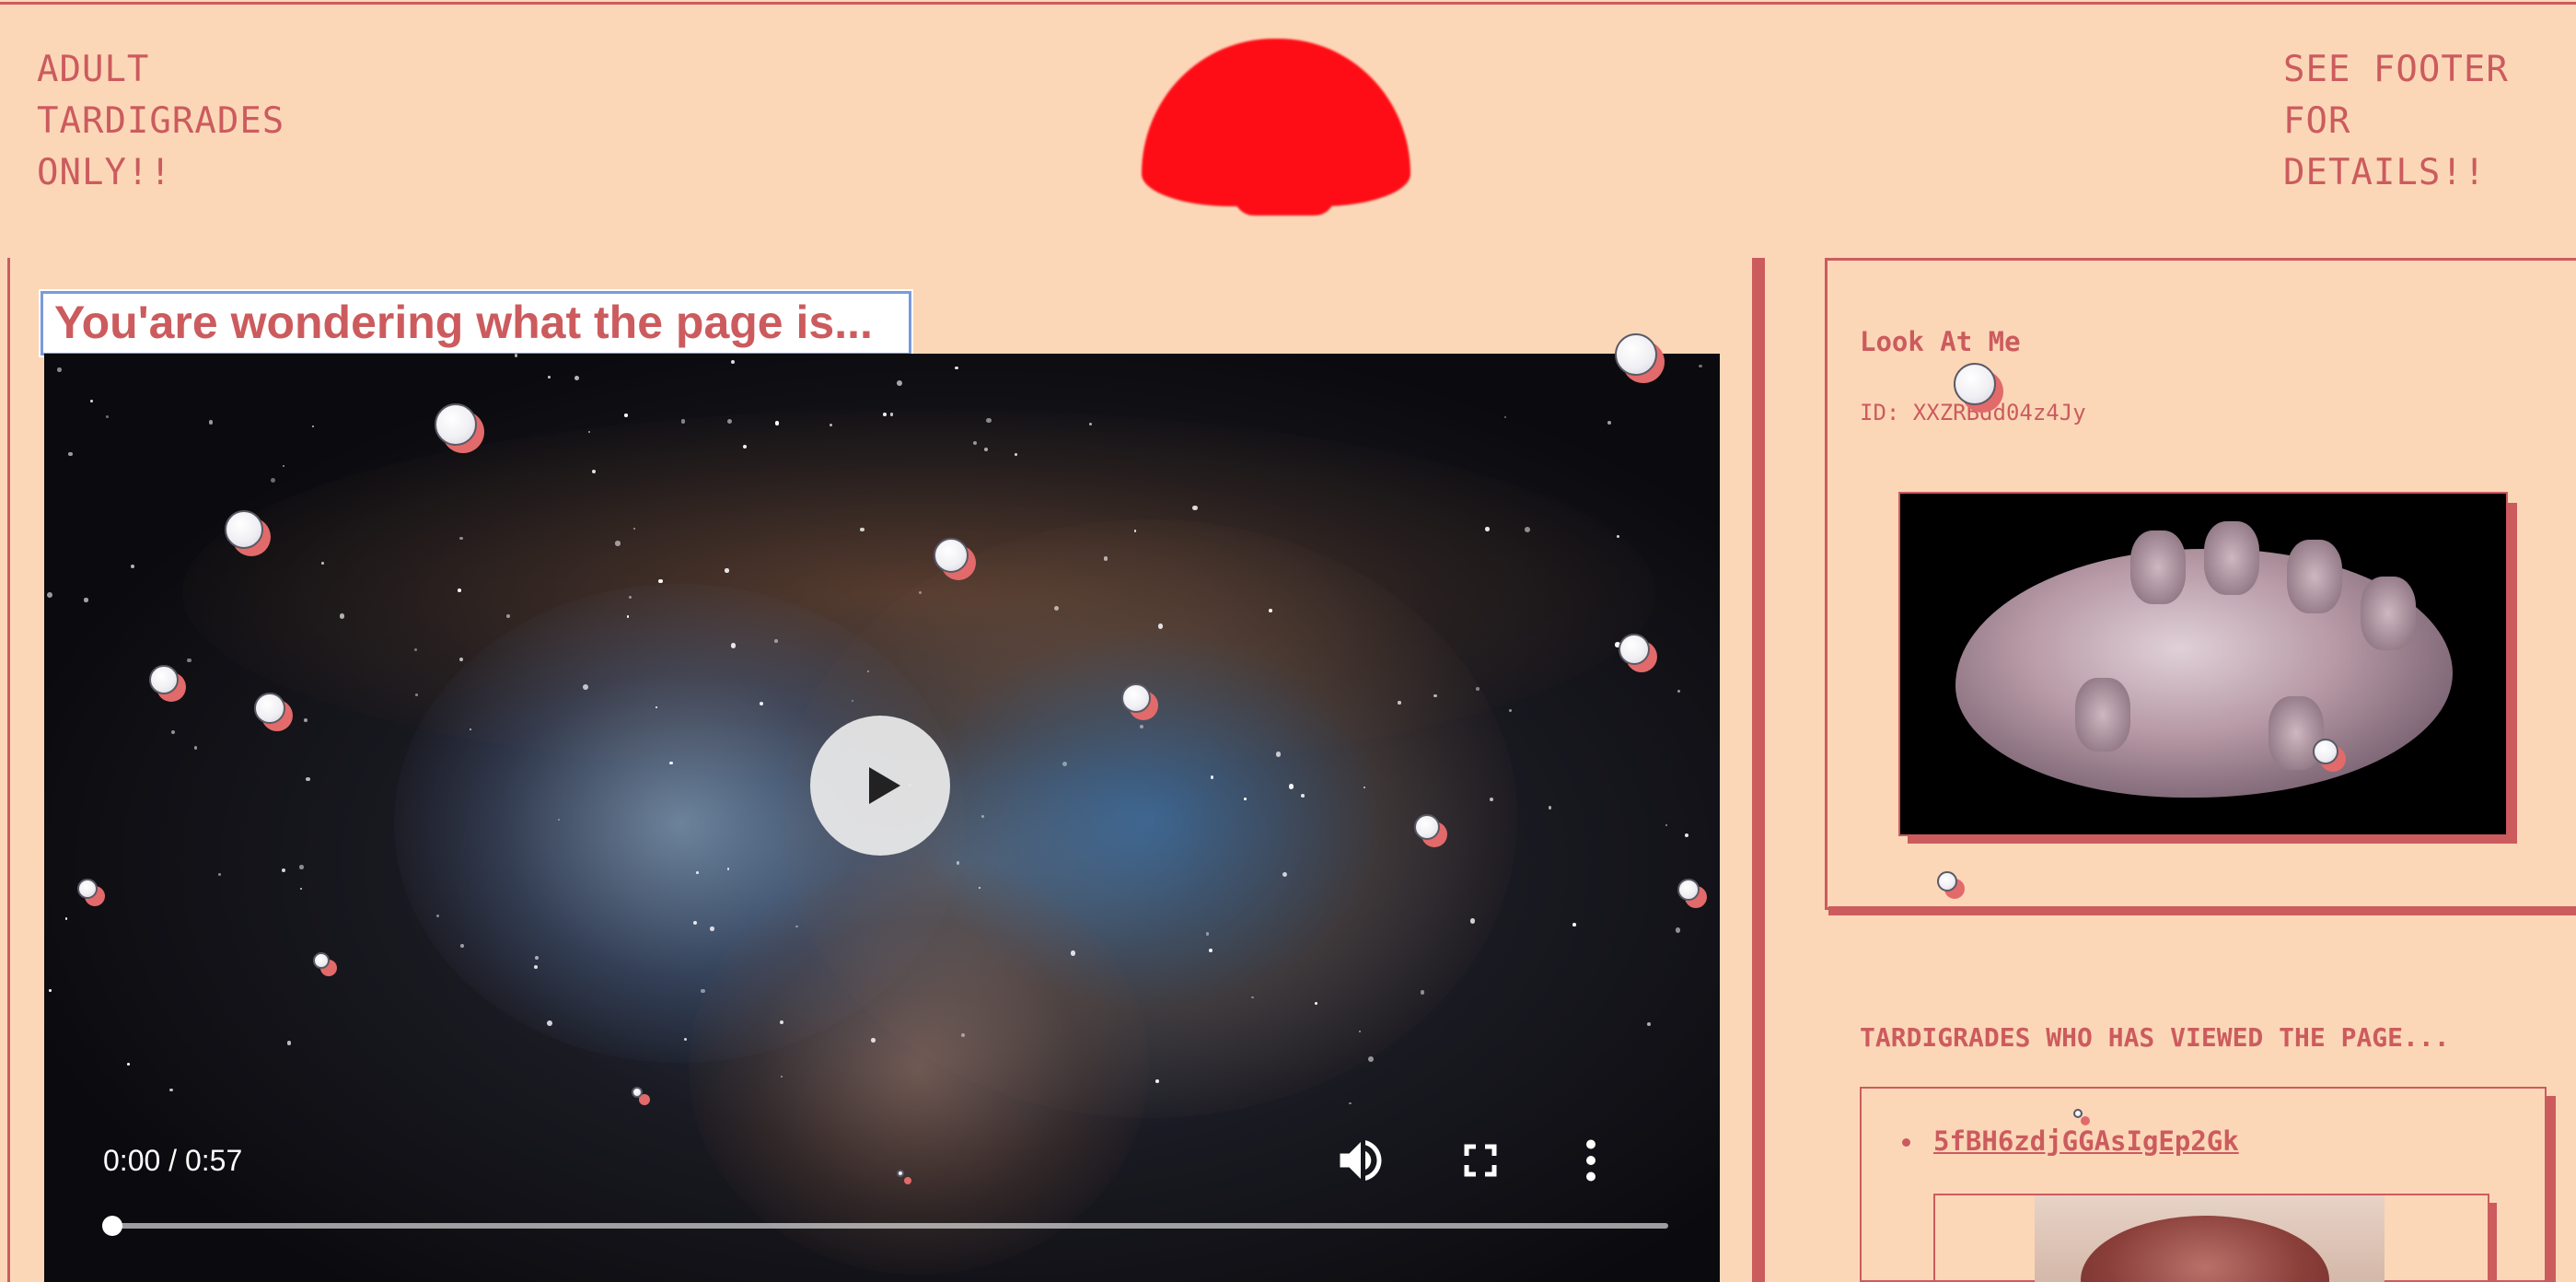 This screenshot has height=1282, width=2576. I want to click on header-left-text: ADULT TARDIGRADES ONLY!!, so click(161, 121).